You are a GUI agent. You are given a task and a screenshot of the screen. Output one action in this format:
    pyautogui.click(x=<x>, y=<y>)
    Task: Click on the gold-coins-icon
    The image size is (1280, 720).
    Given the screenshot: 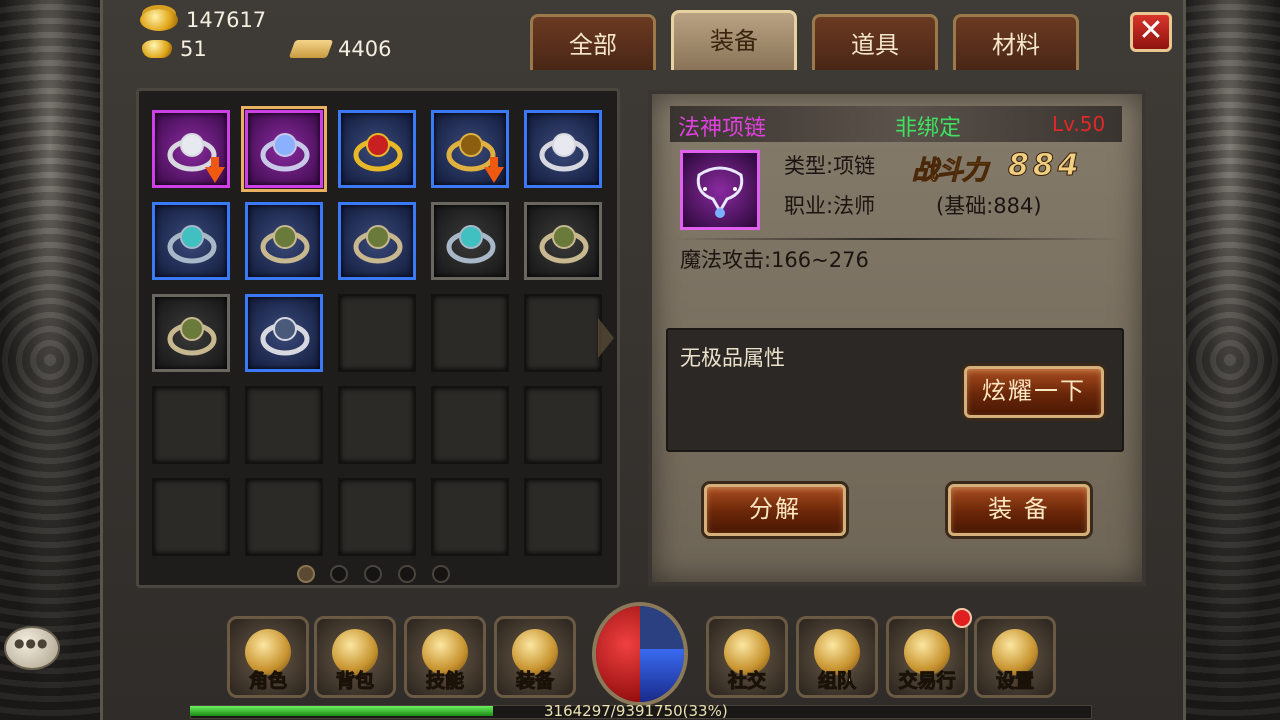 What is the action you would take?
    pyautogui.click(x=159, y=20)
    